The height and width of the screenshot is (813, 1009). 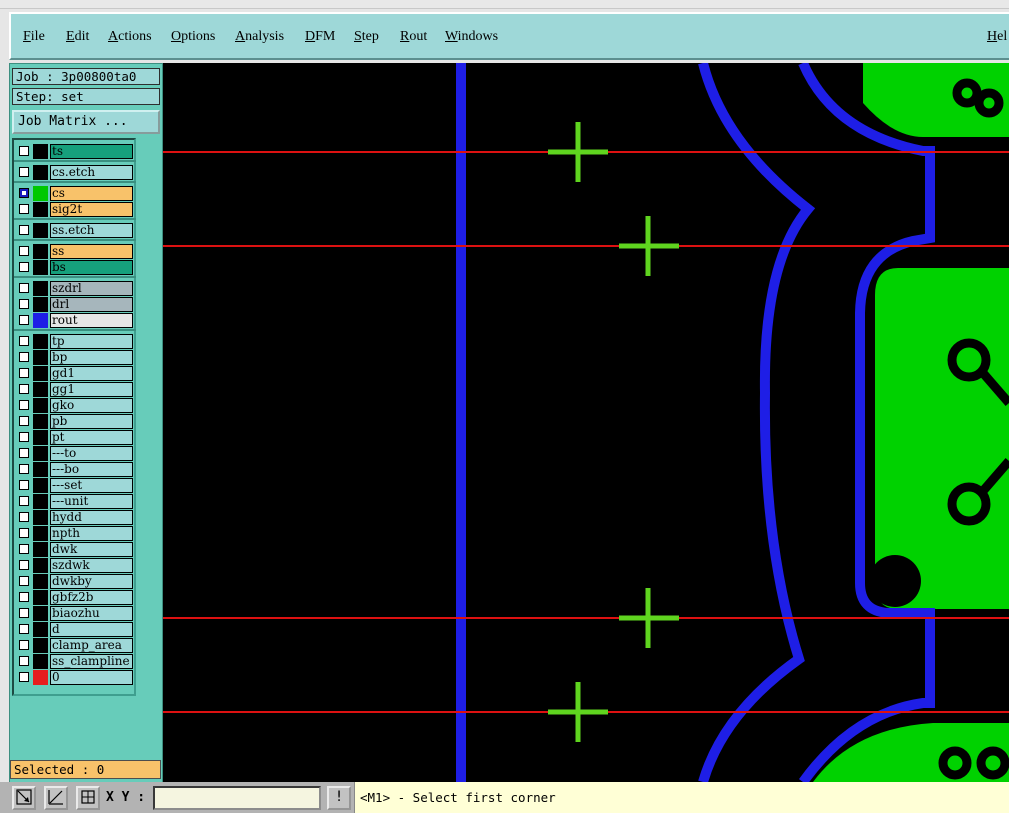 I want to click on layer-name: szdwk, so click(x=91, y=565).